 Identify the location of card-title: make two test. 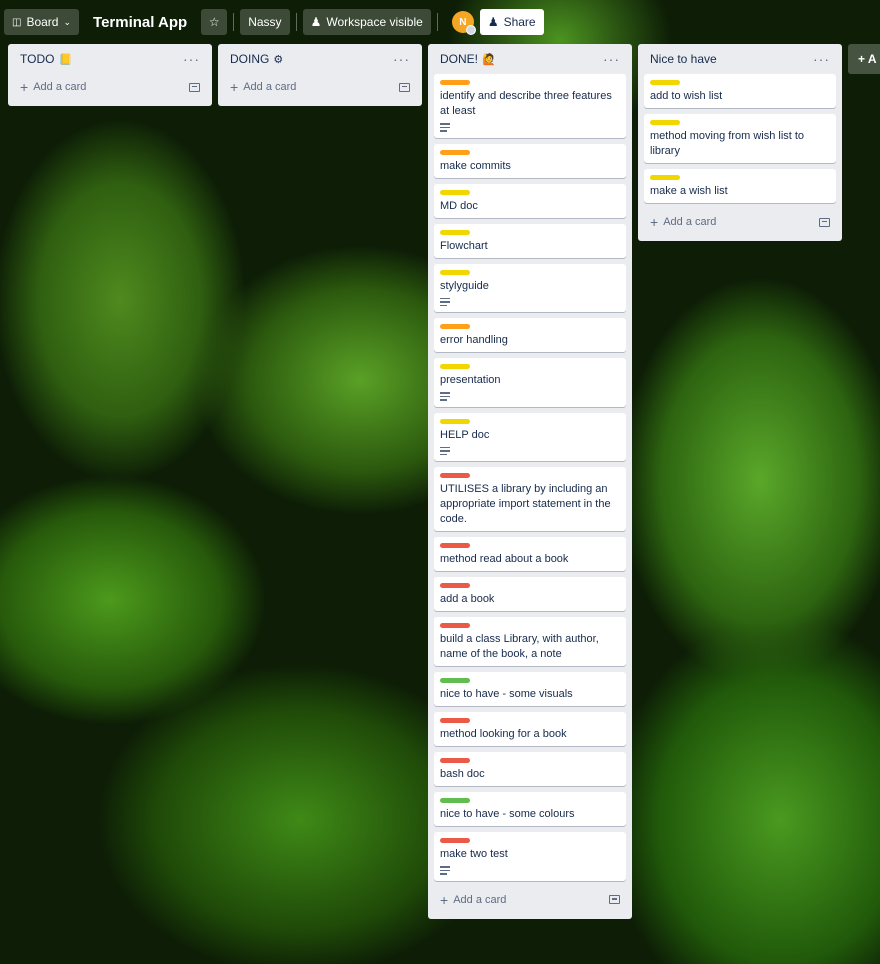
(474, 854).